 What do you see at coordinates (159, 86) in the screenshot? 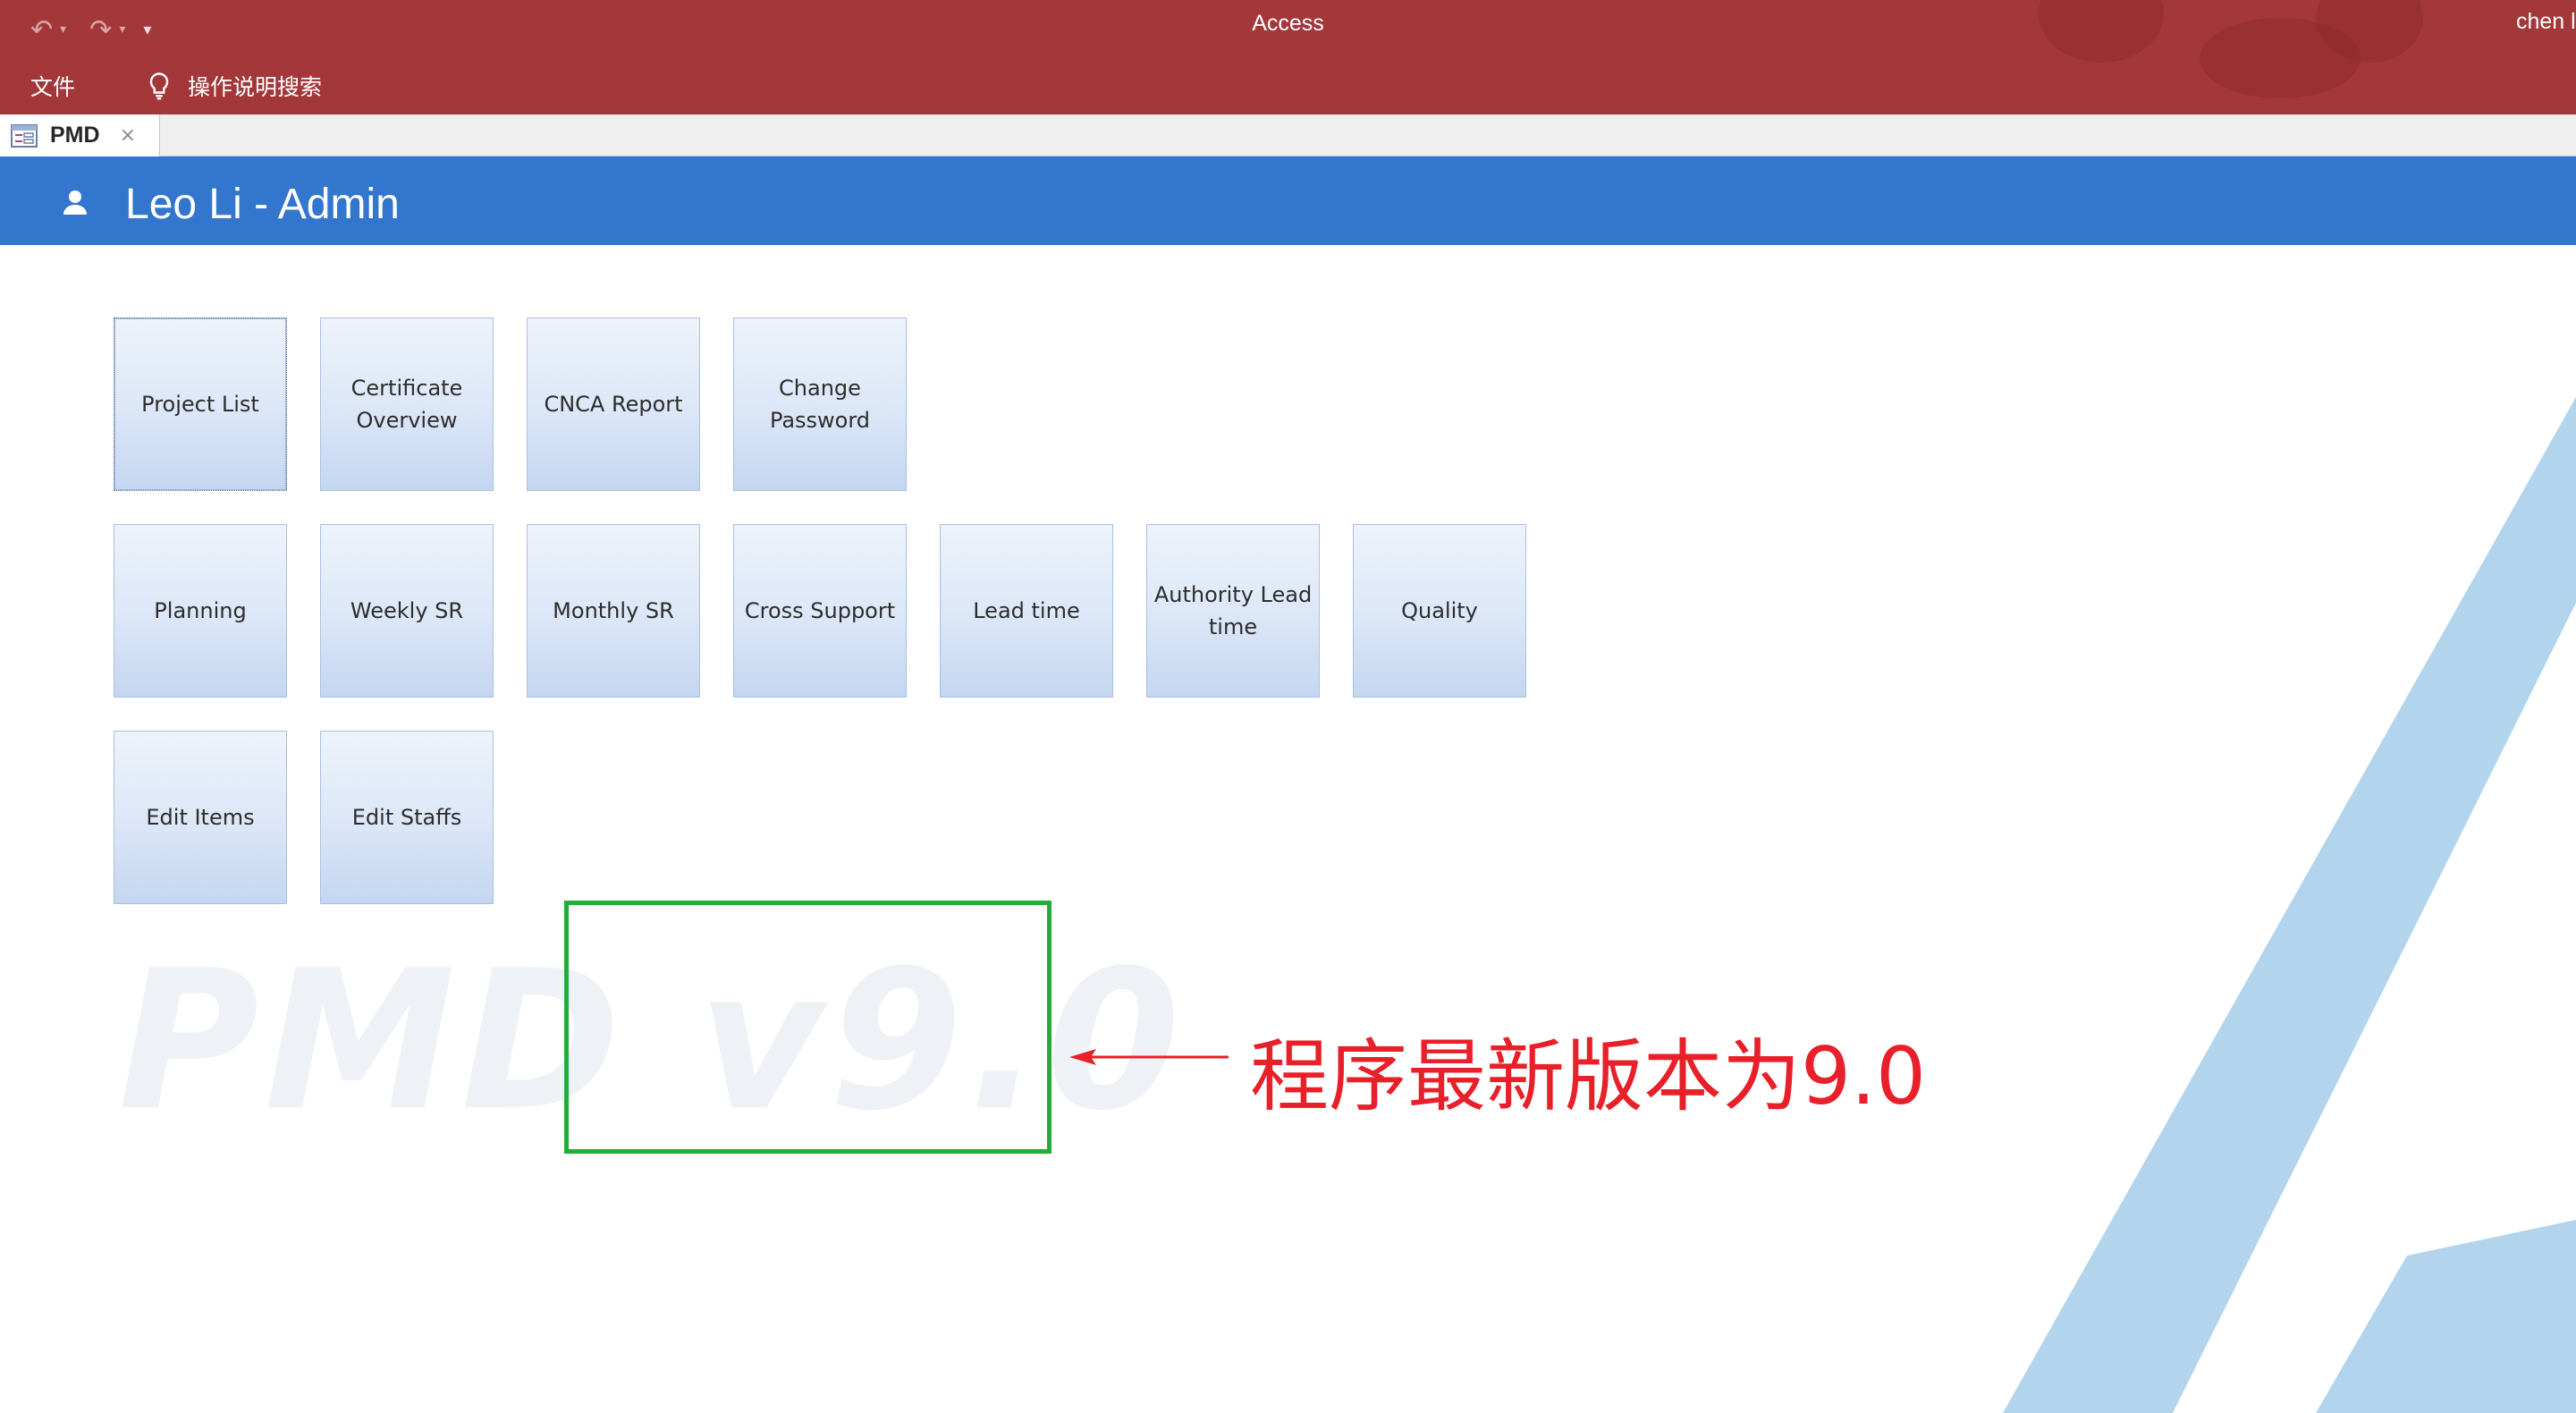
I see `lightbulb-icon` at bounding box center [159, 86].